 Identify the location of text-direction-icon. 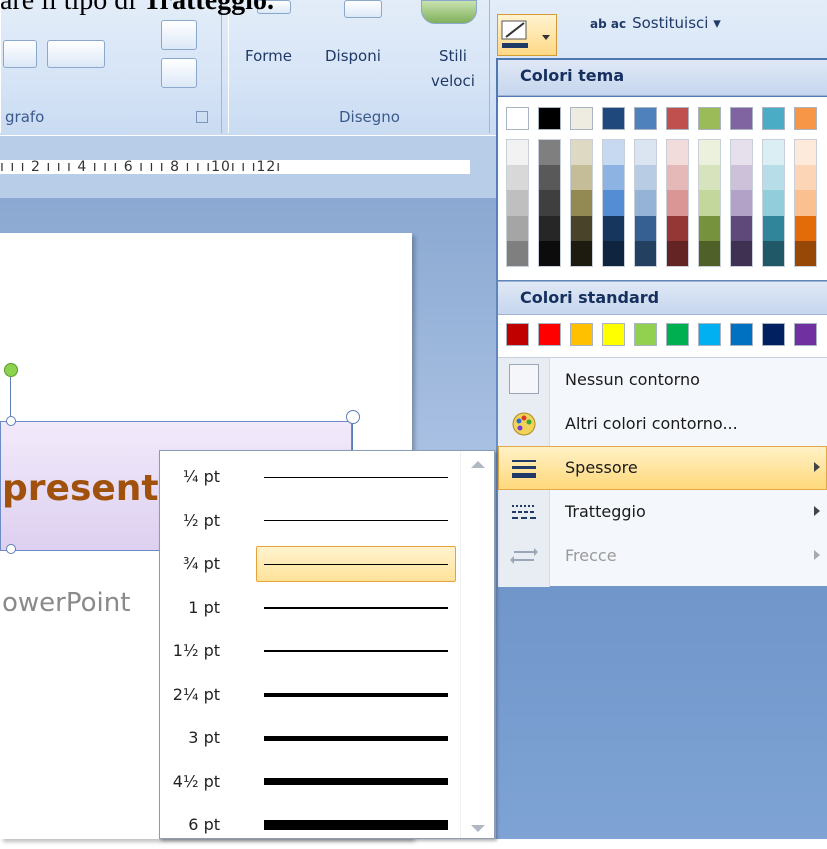
(179, 35).